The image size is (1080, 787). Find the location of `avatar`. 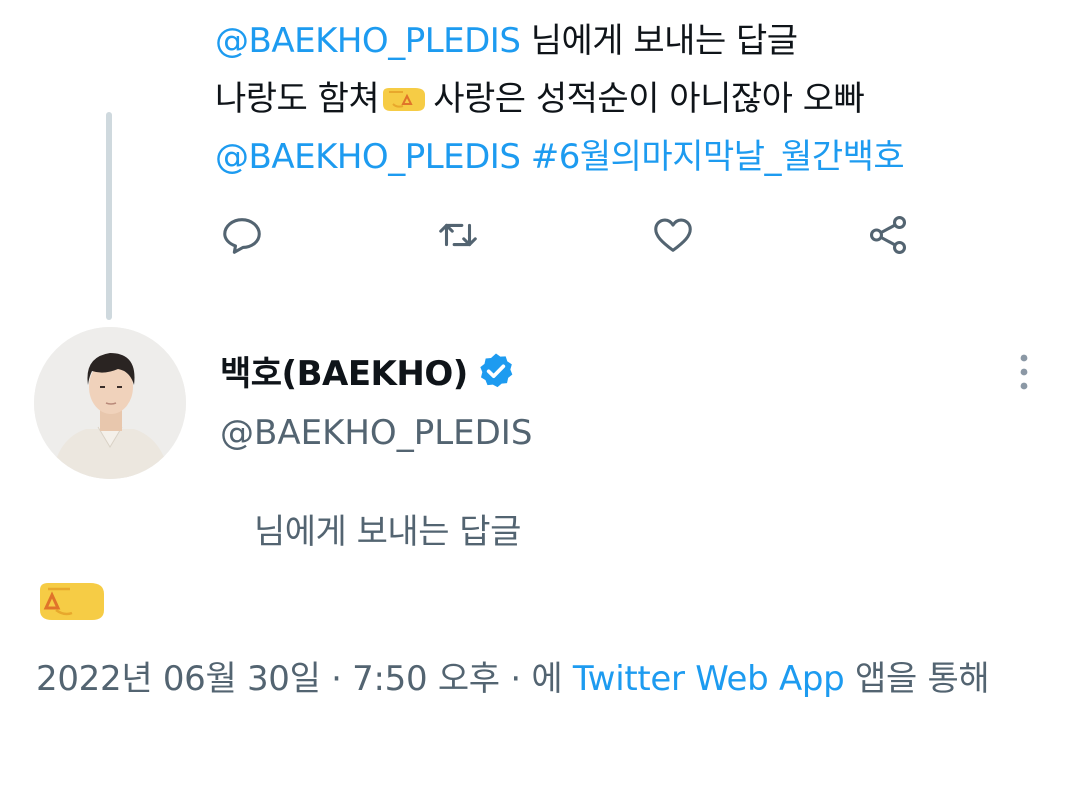

avatar is located at coordinates (110, 403).